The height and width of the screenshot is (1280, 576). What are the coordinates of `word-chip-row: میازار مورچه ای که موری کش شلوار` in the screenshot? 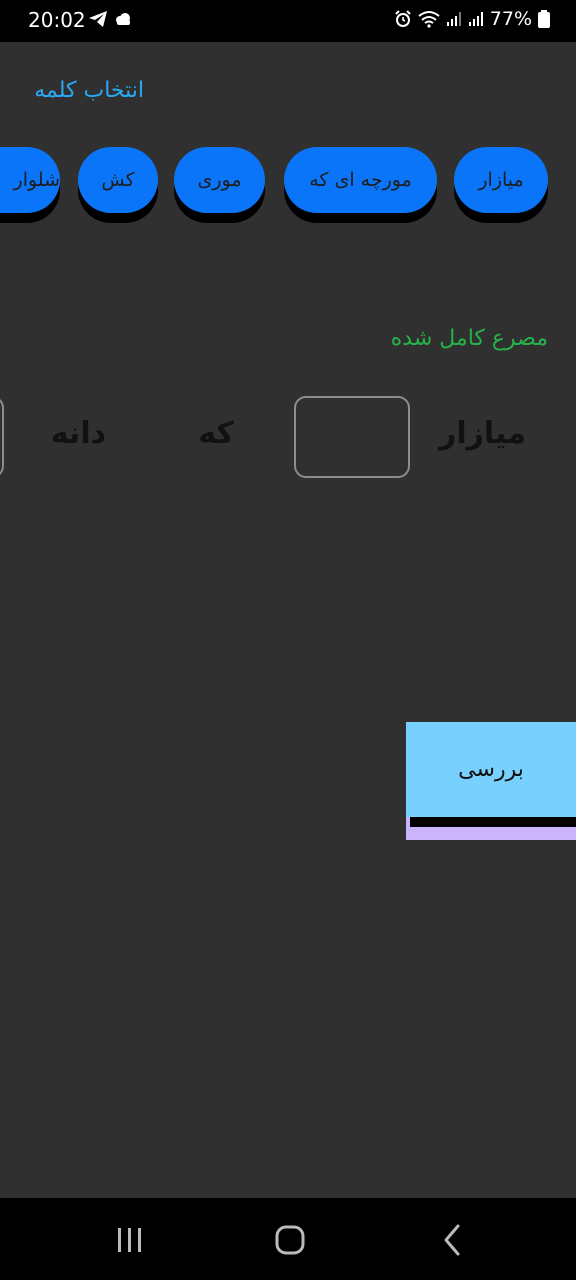 It's located at (288, 187).